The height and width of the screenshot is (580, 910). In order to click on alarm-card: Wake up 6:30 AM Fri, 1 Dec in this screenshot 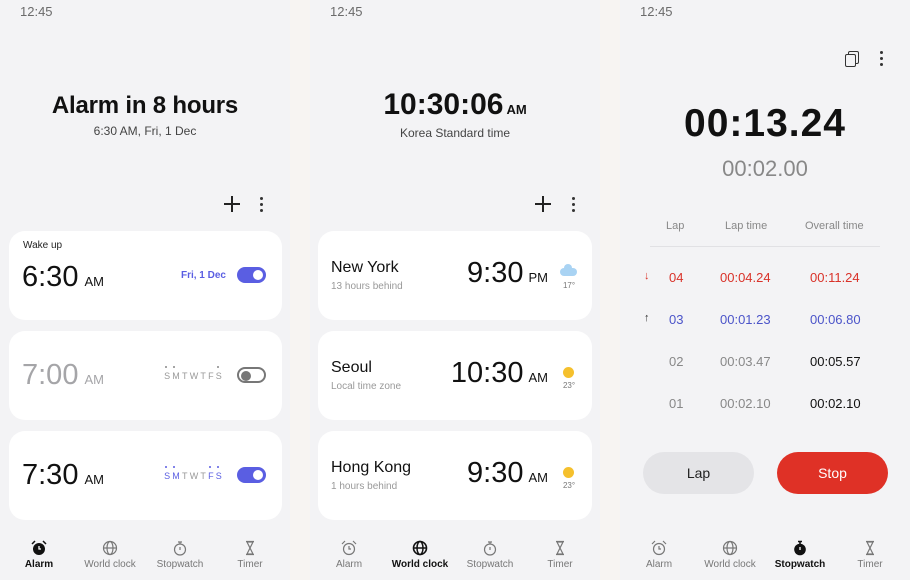, I will do `click(145, 275)`.